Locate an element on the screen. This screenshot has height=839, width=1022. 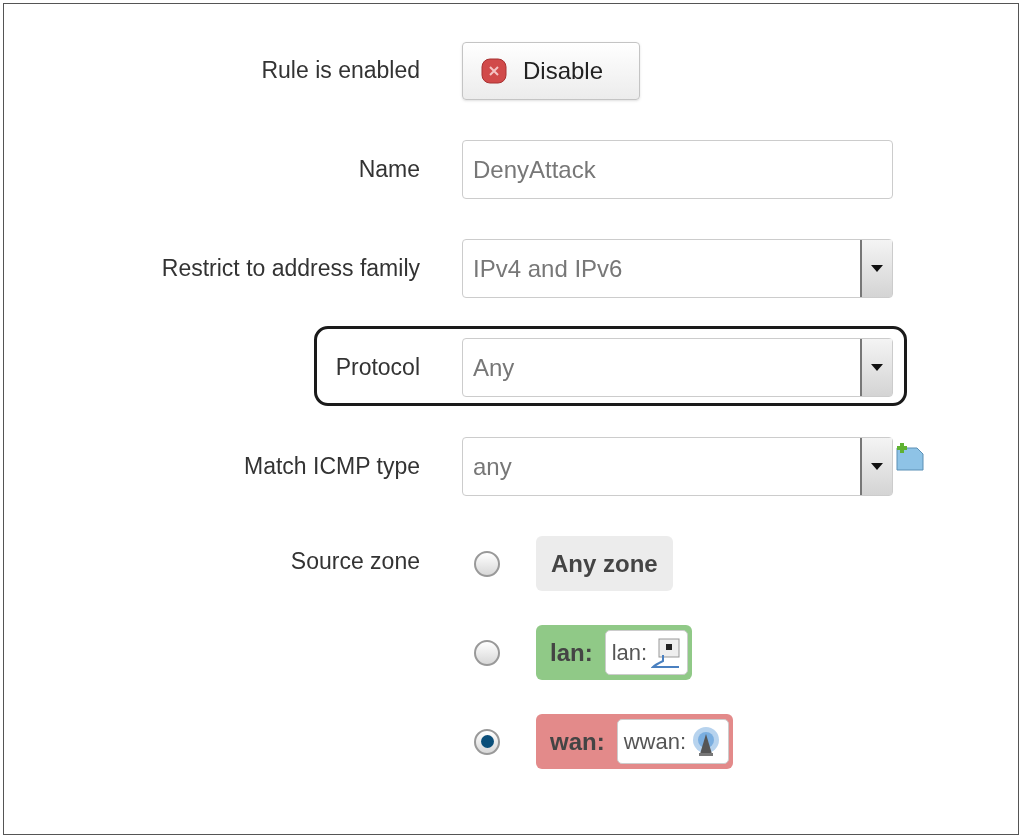
network-name: lan: is located at coordinates (629, 653).